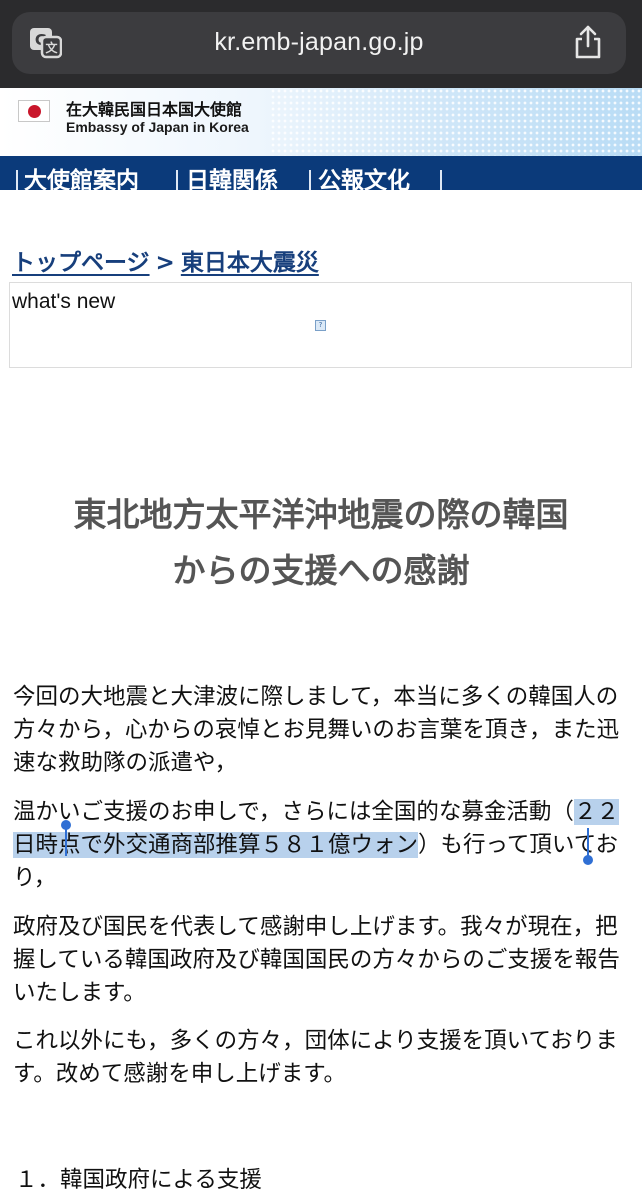  Describe the element at coordinates (66, 841) in the screenshot. I see `selection-start-caret` at that location.